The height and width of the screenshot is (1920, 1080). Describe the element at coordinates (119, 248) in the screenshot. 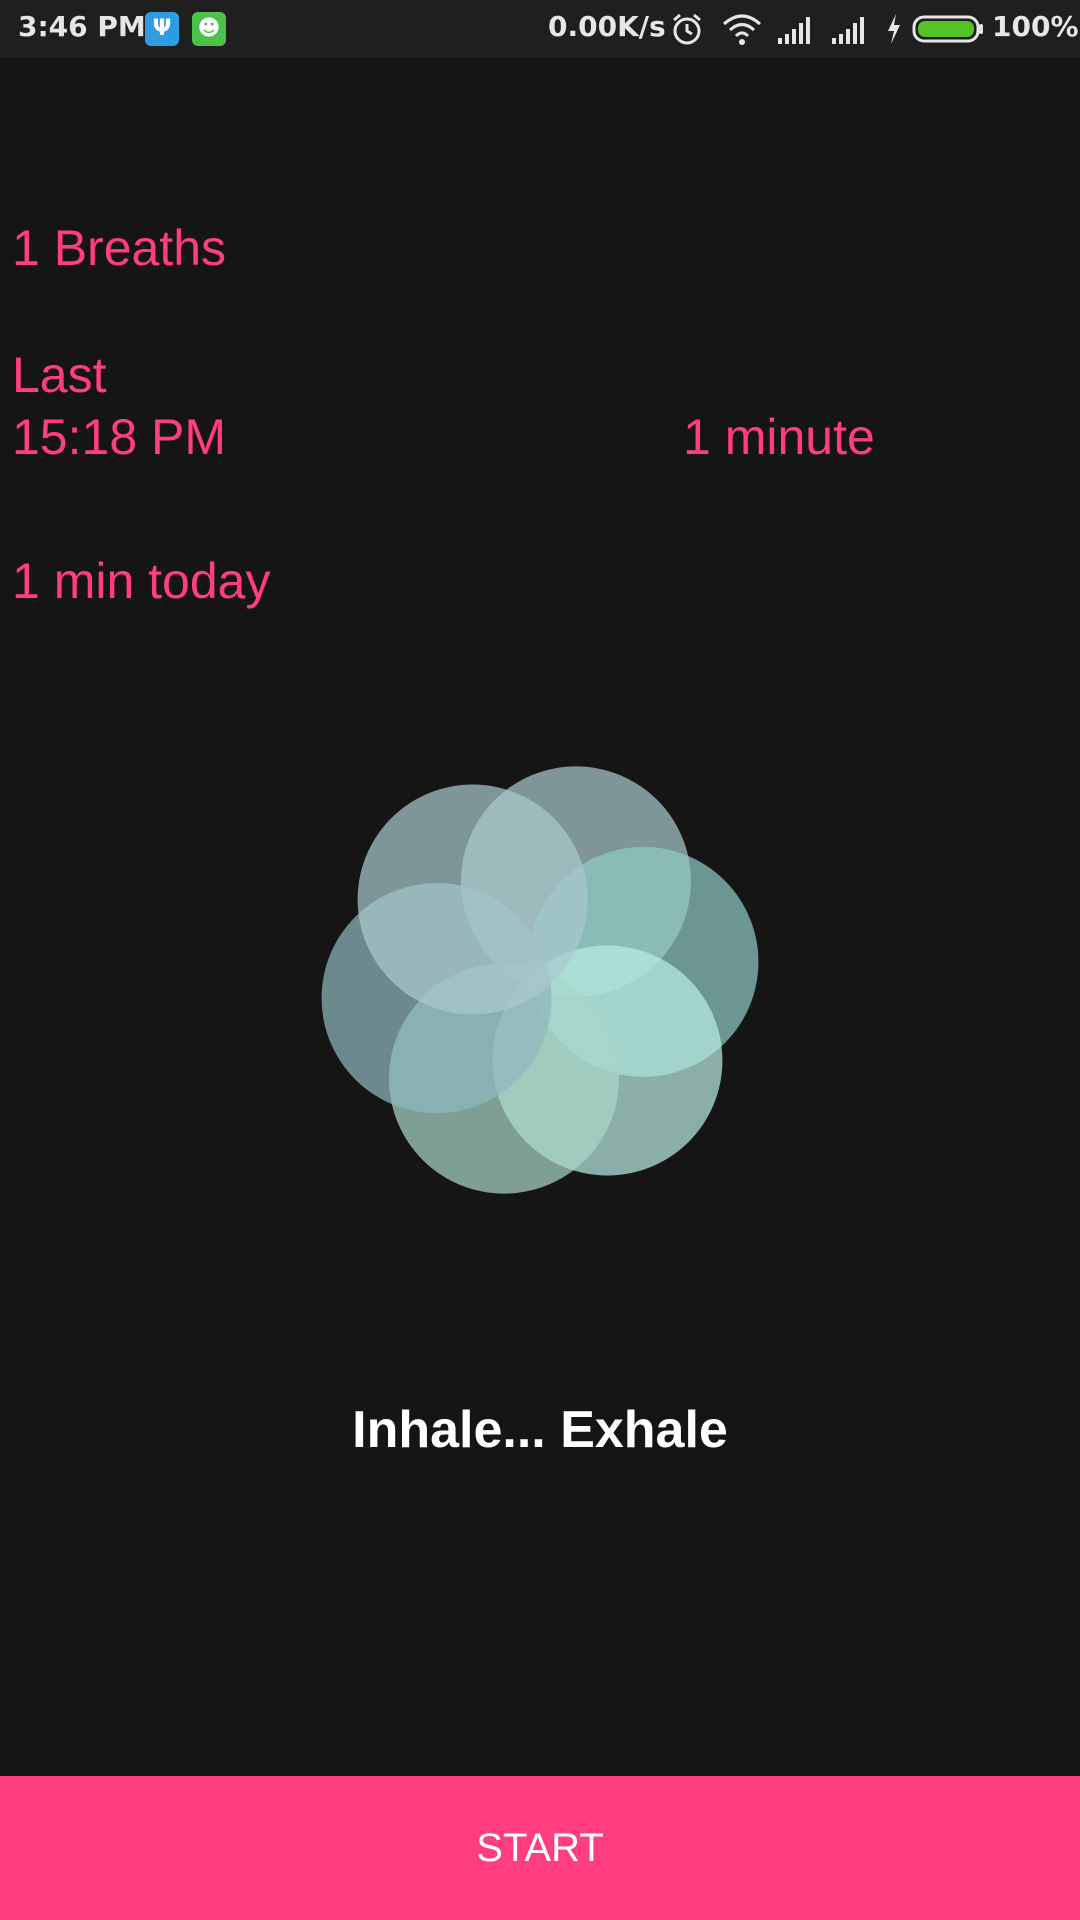

I see `breaths-count: 1 Breaths` at that location.